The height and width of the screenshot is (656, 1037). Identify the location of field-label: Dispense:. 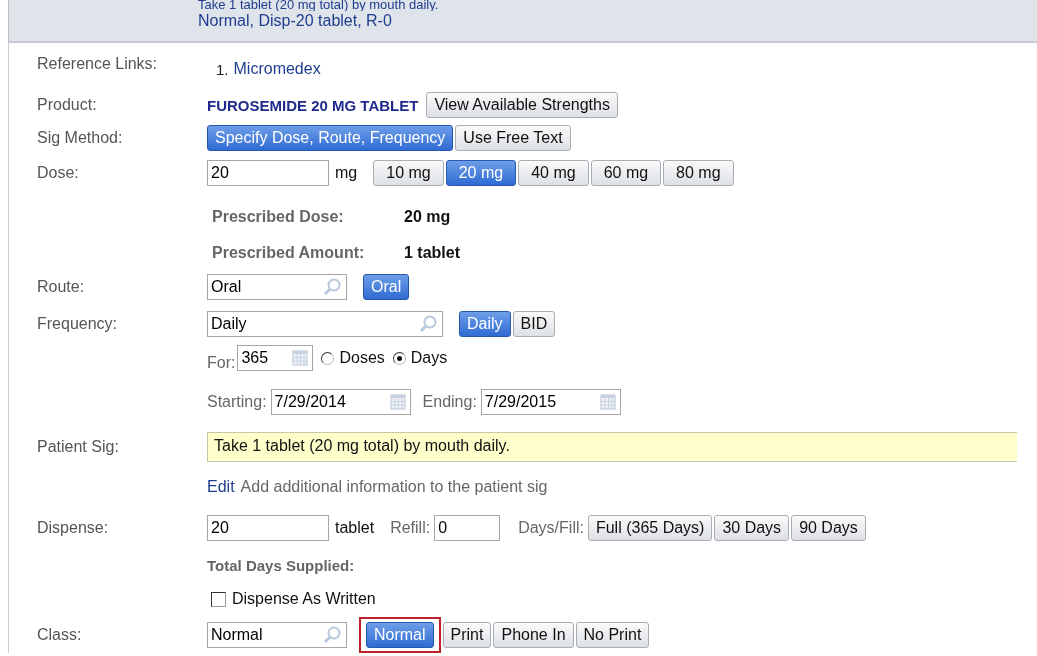
(73, 528).